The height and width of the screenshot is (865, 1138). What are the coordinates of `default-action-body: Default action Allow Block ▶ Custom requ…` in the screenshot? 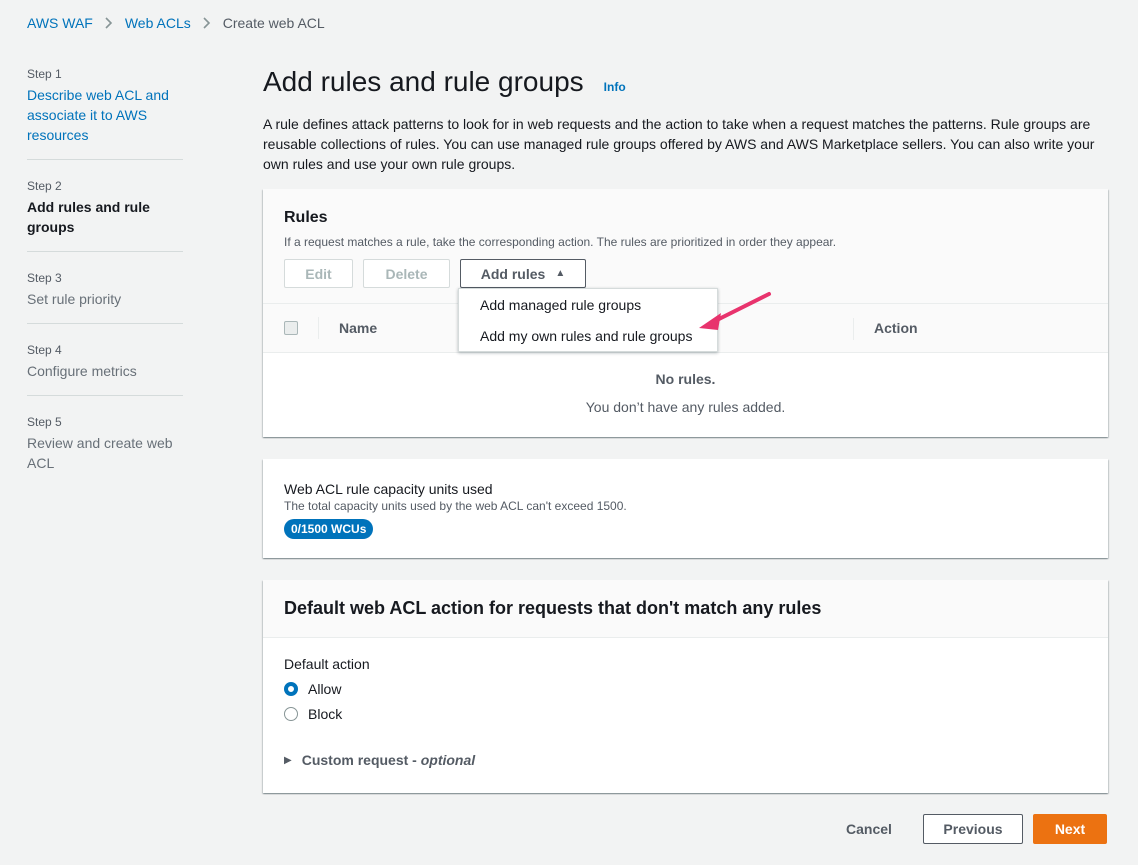 It's located at (685, 712).